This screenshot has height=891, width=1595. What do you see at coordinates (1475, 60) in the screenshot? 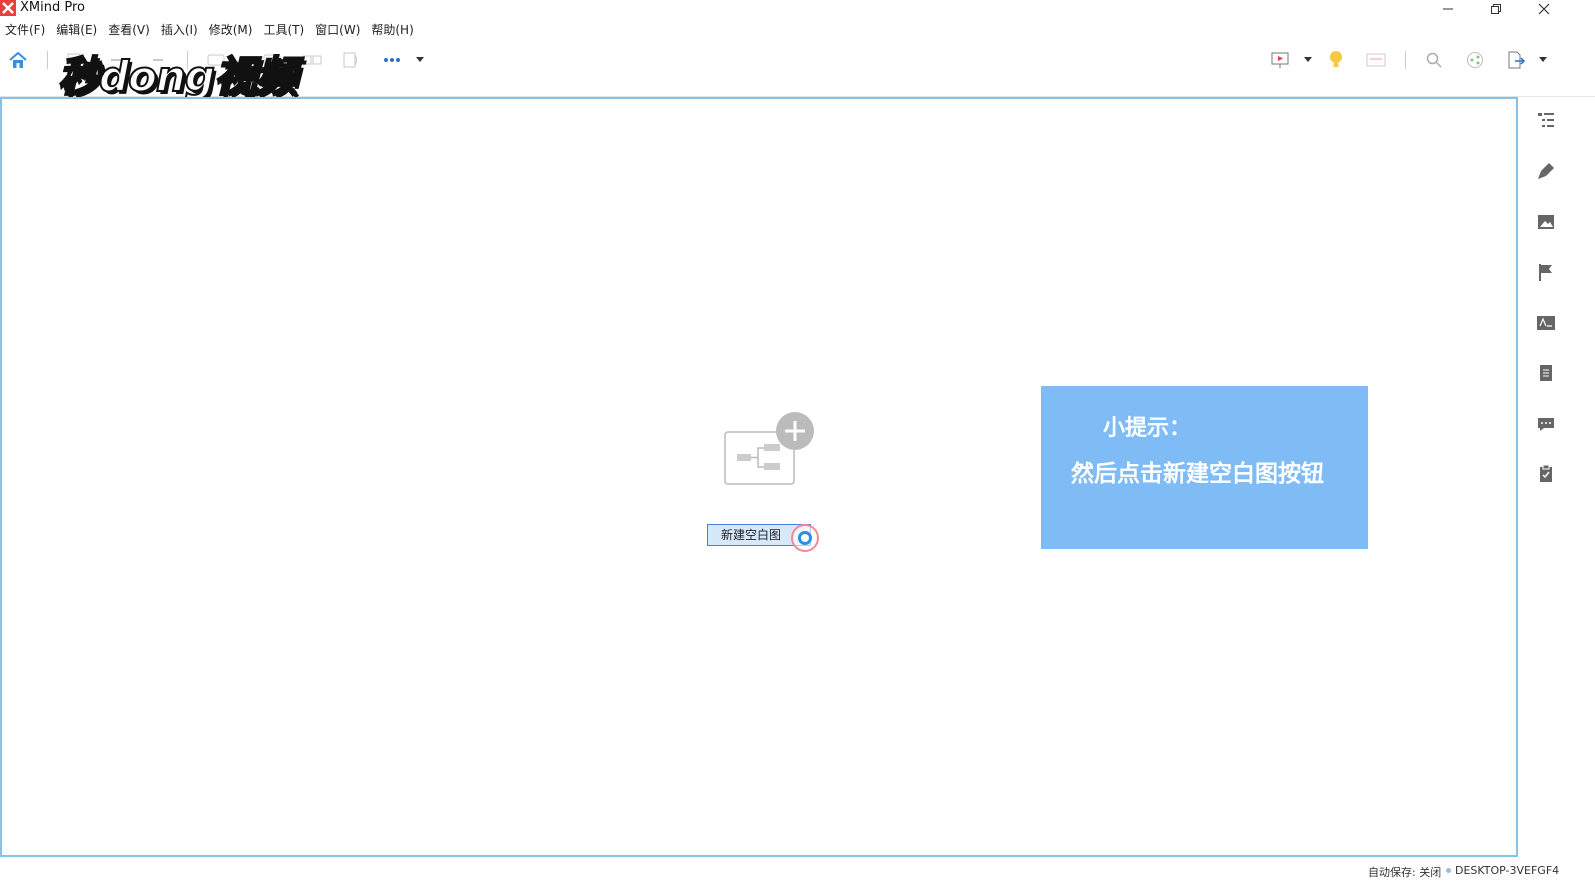
I see `share-icon` at bounding box center [1475, 60].